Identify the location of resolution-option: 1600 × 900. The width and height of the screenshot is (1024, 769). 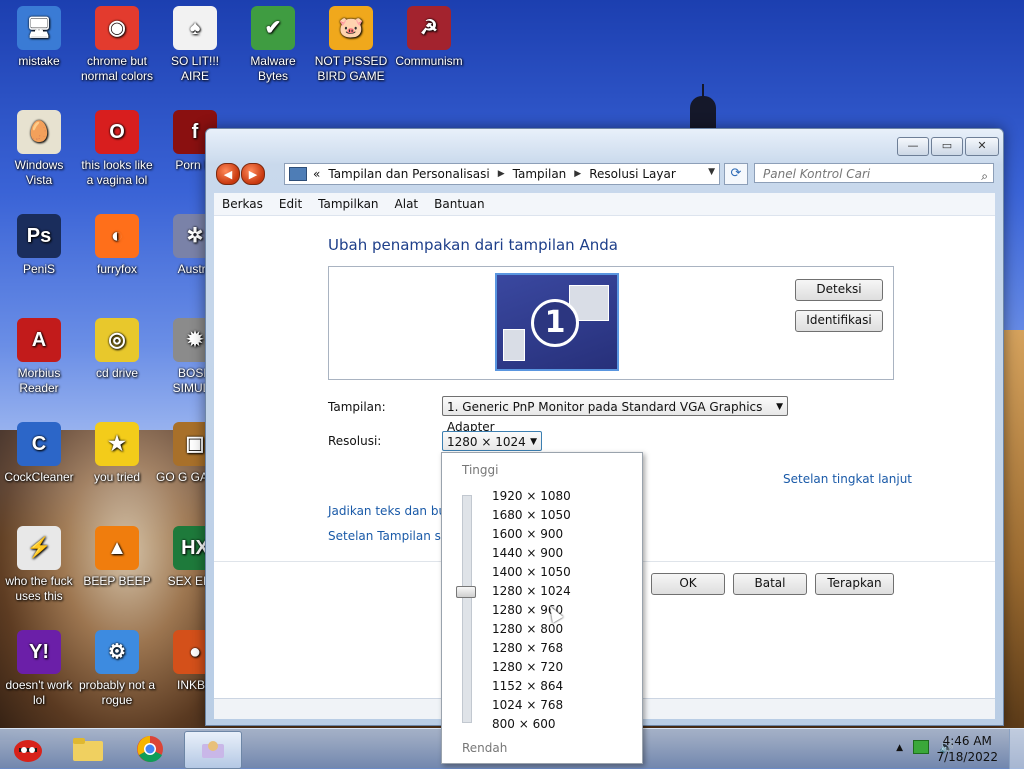
(531, 534).